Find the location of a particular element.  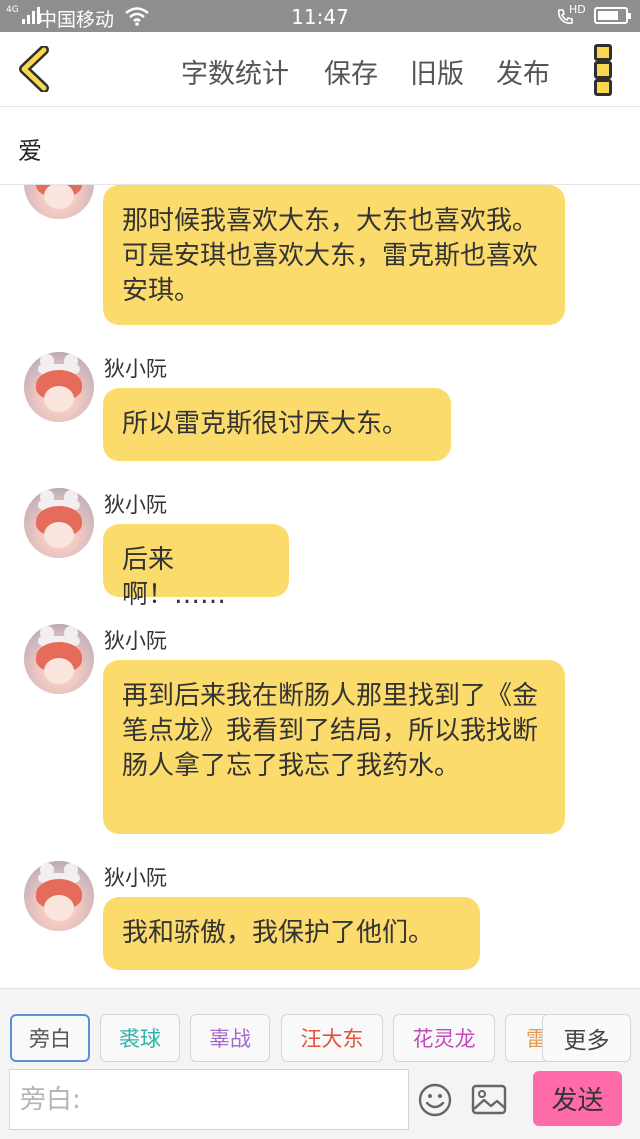

role-chip: 汪大东 is located at coordinates (332, 1038).